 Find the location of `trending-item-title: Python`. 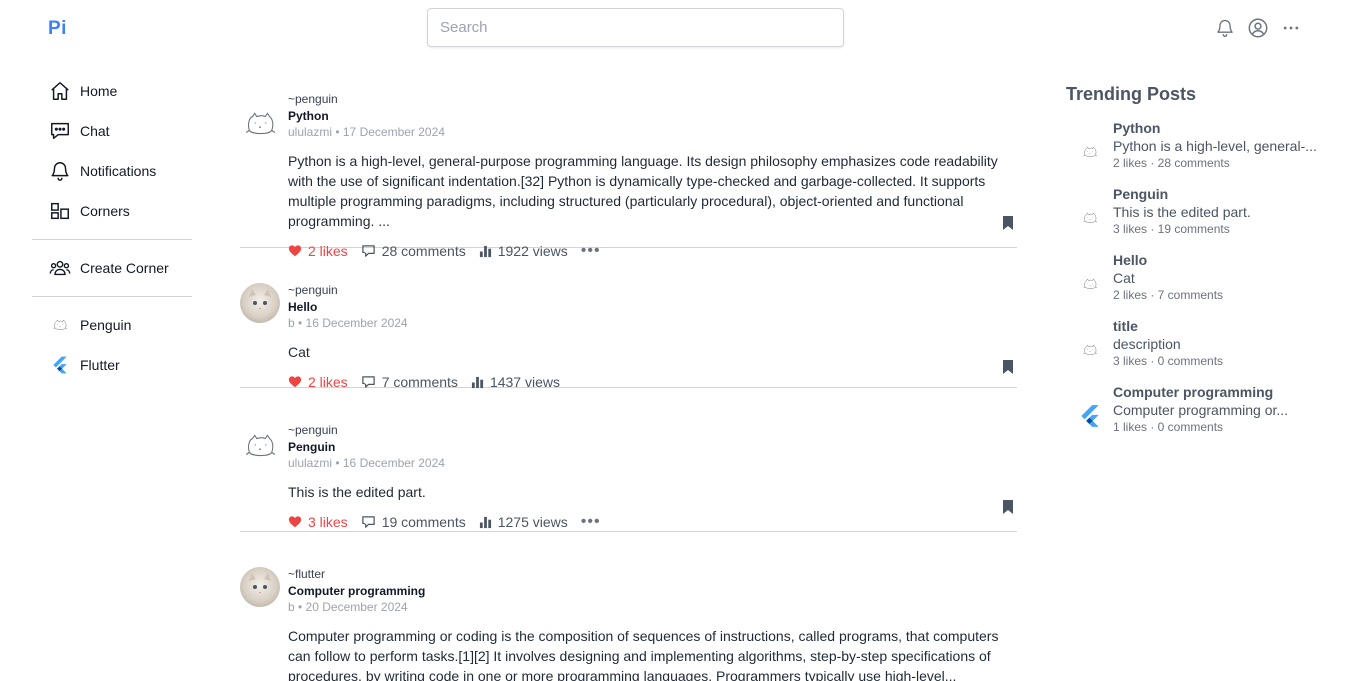

trending-item-title: Python is located at coordinates (1137, 128).